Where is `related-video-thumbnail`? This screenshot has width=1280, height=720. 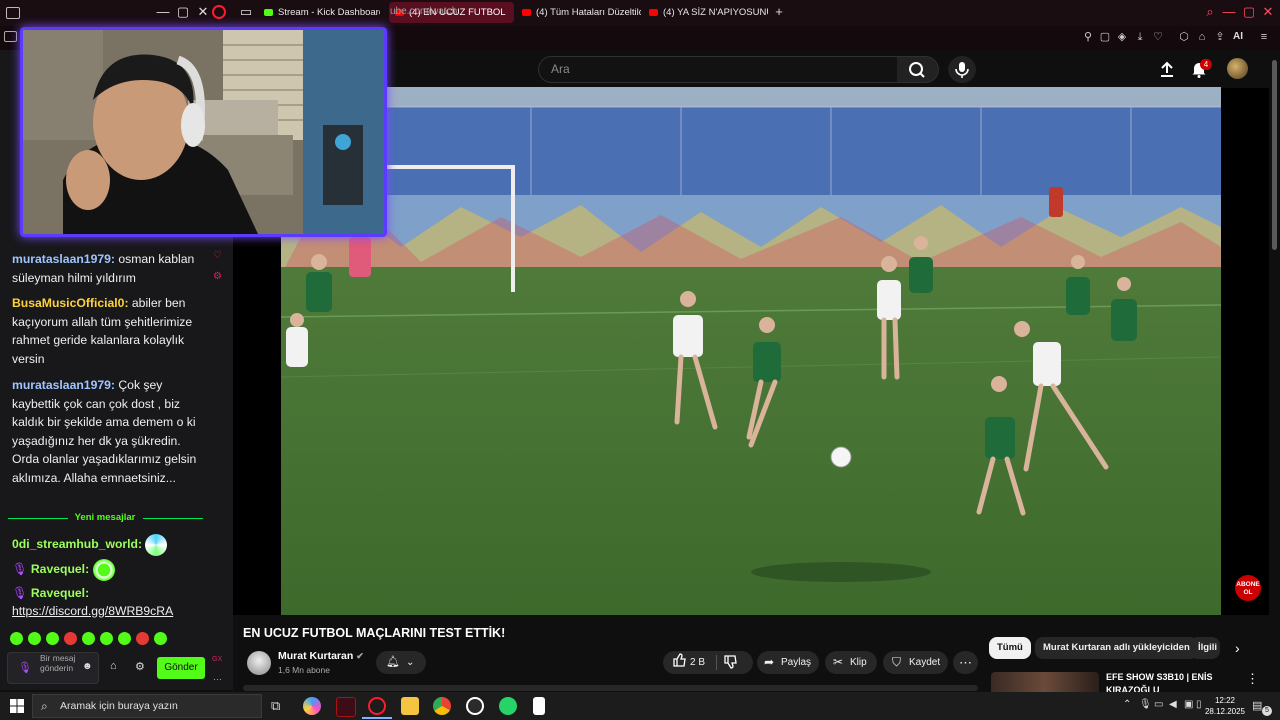 related-video-thumbnail is located at coordinates (1045, 682).